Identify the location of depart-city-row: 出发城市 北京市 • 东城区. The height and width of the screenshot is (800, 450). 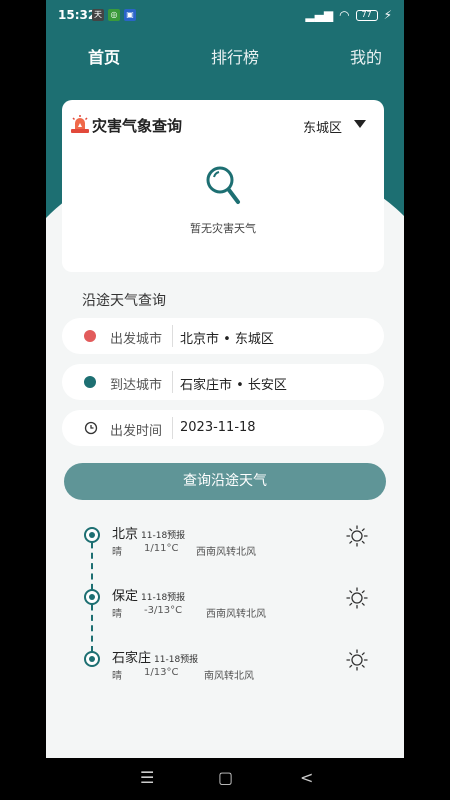
(223, 336).